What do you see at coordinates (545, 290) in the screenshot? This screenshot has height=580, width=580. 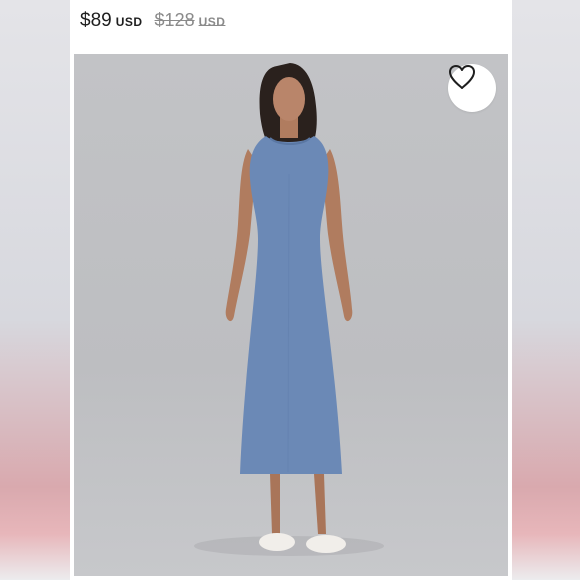 I see `blurred-backdrop-right` at bounding box center [545, 290].